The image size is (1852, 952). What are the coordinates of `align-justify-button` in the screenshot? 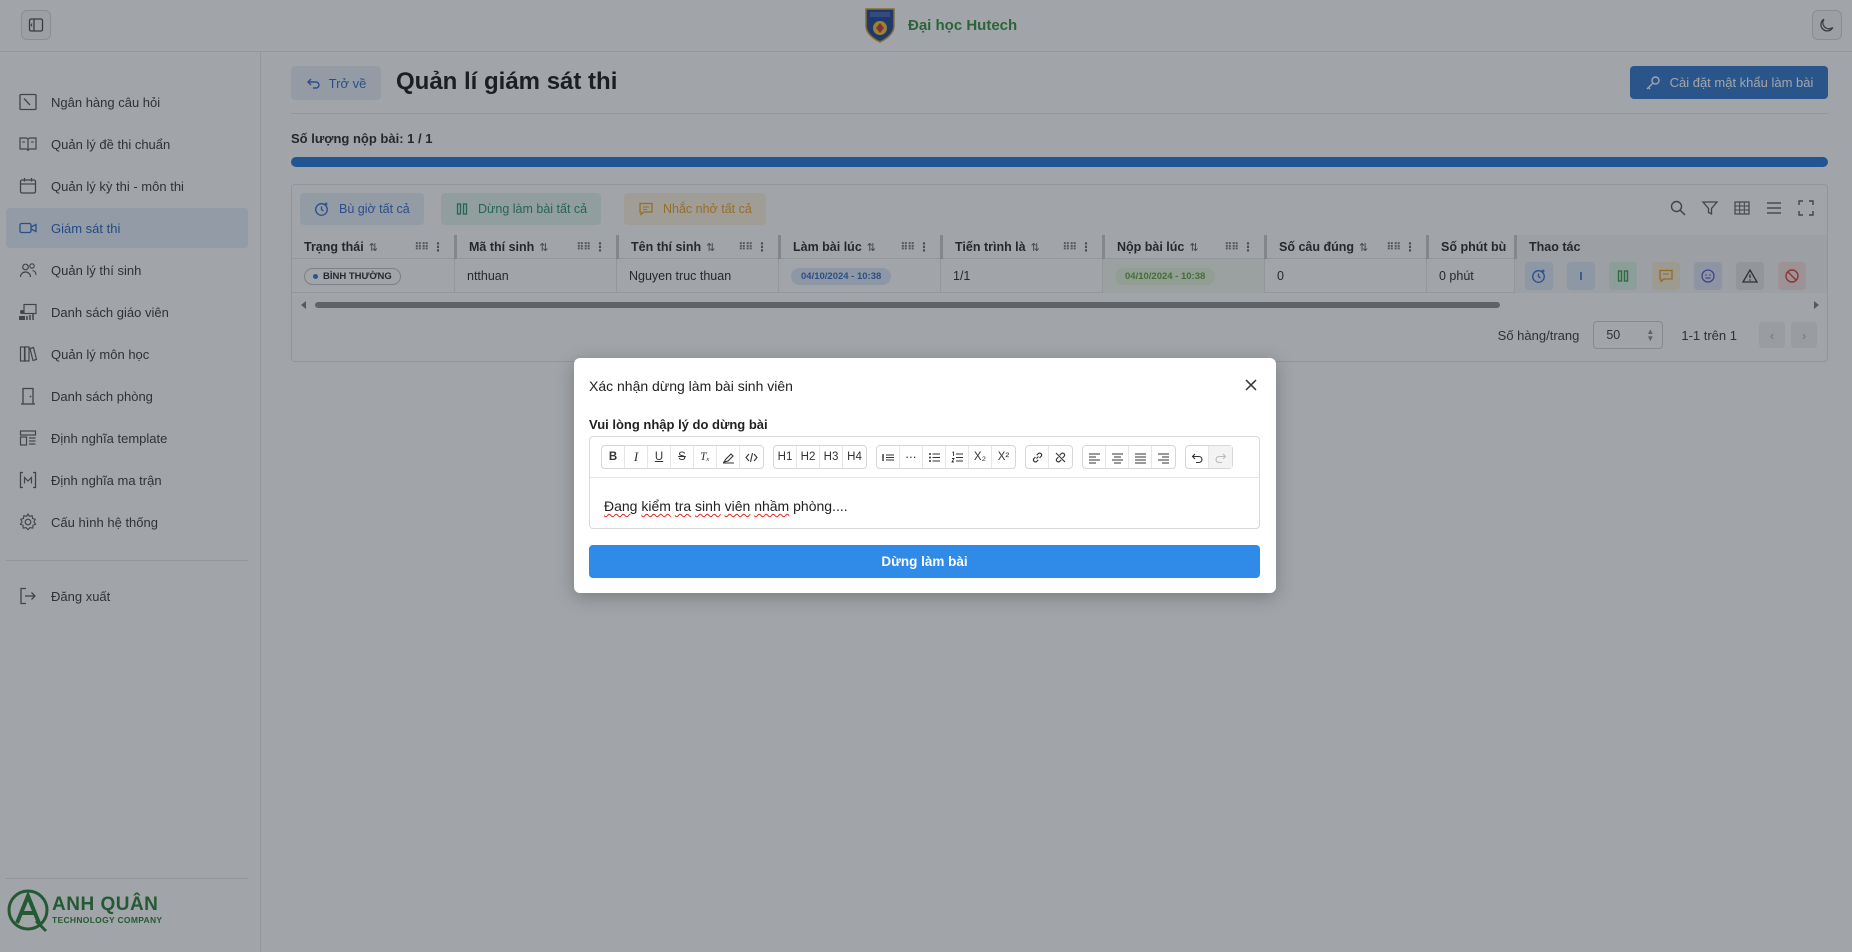 It's located at (1140, 457).